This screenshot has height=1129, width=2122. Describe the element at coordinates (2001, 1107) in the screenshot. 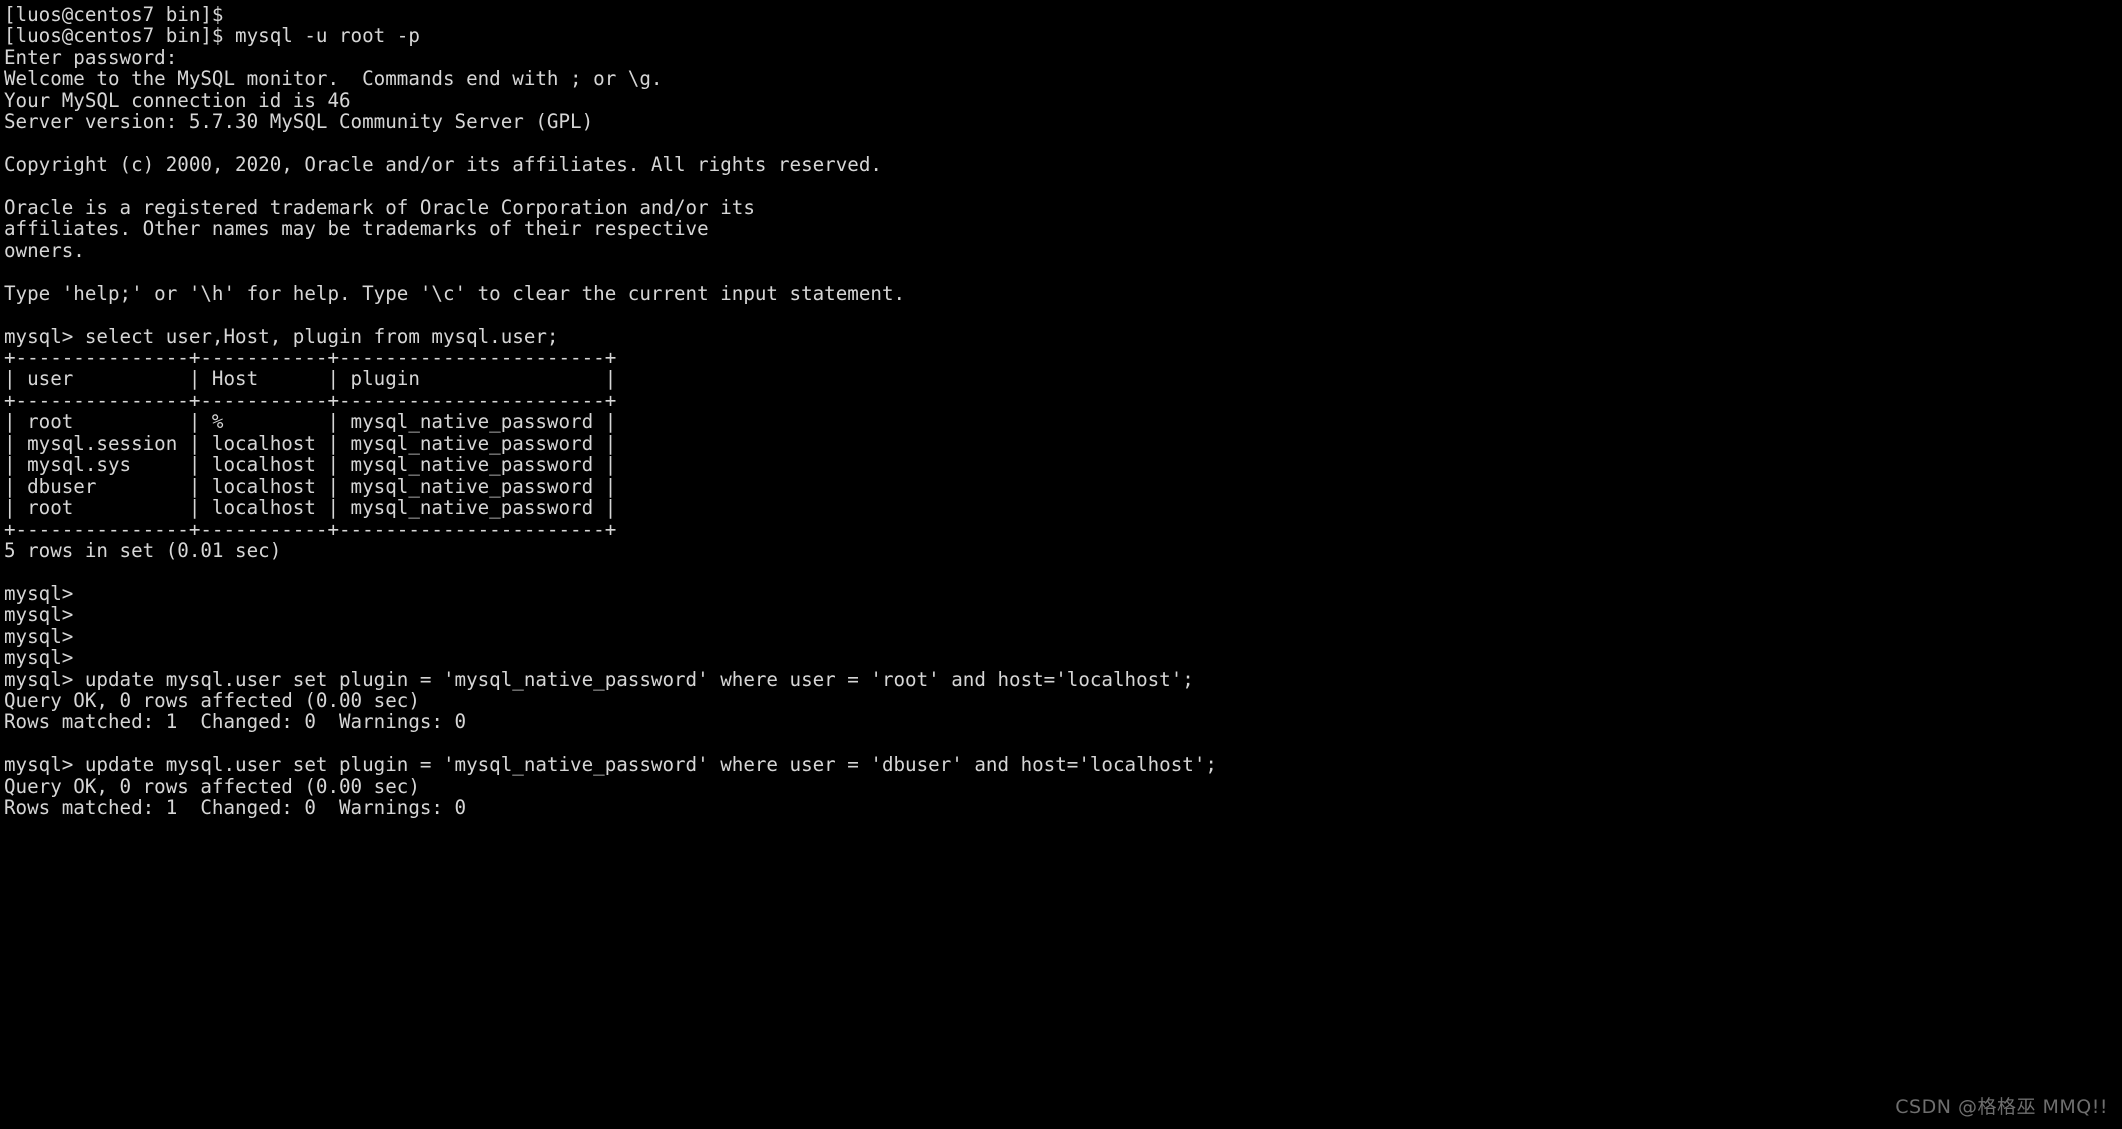

I see `csdn-watermark: CSDN @格格巫 MMQ!!` at that location.